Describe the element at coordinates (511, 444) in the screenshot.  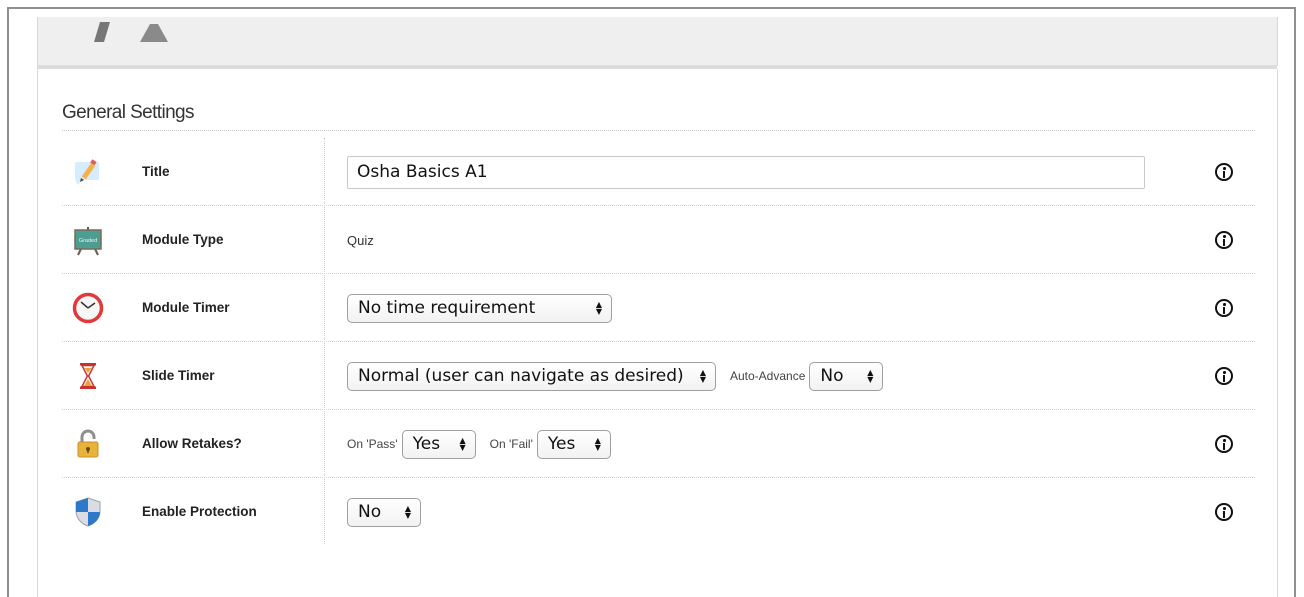
I see `on-fail-label: On 'Fail'` at that location.